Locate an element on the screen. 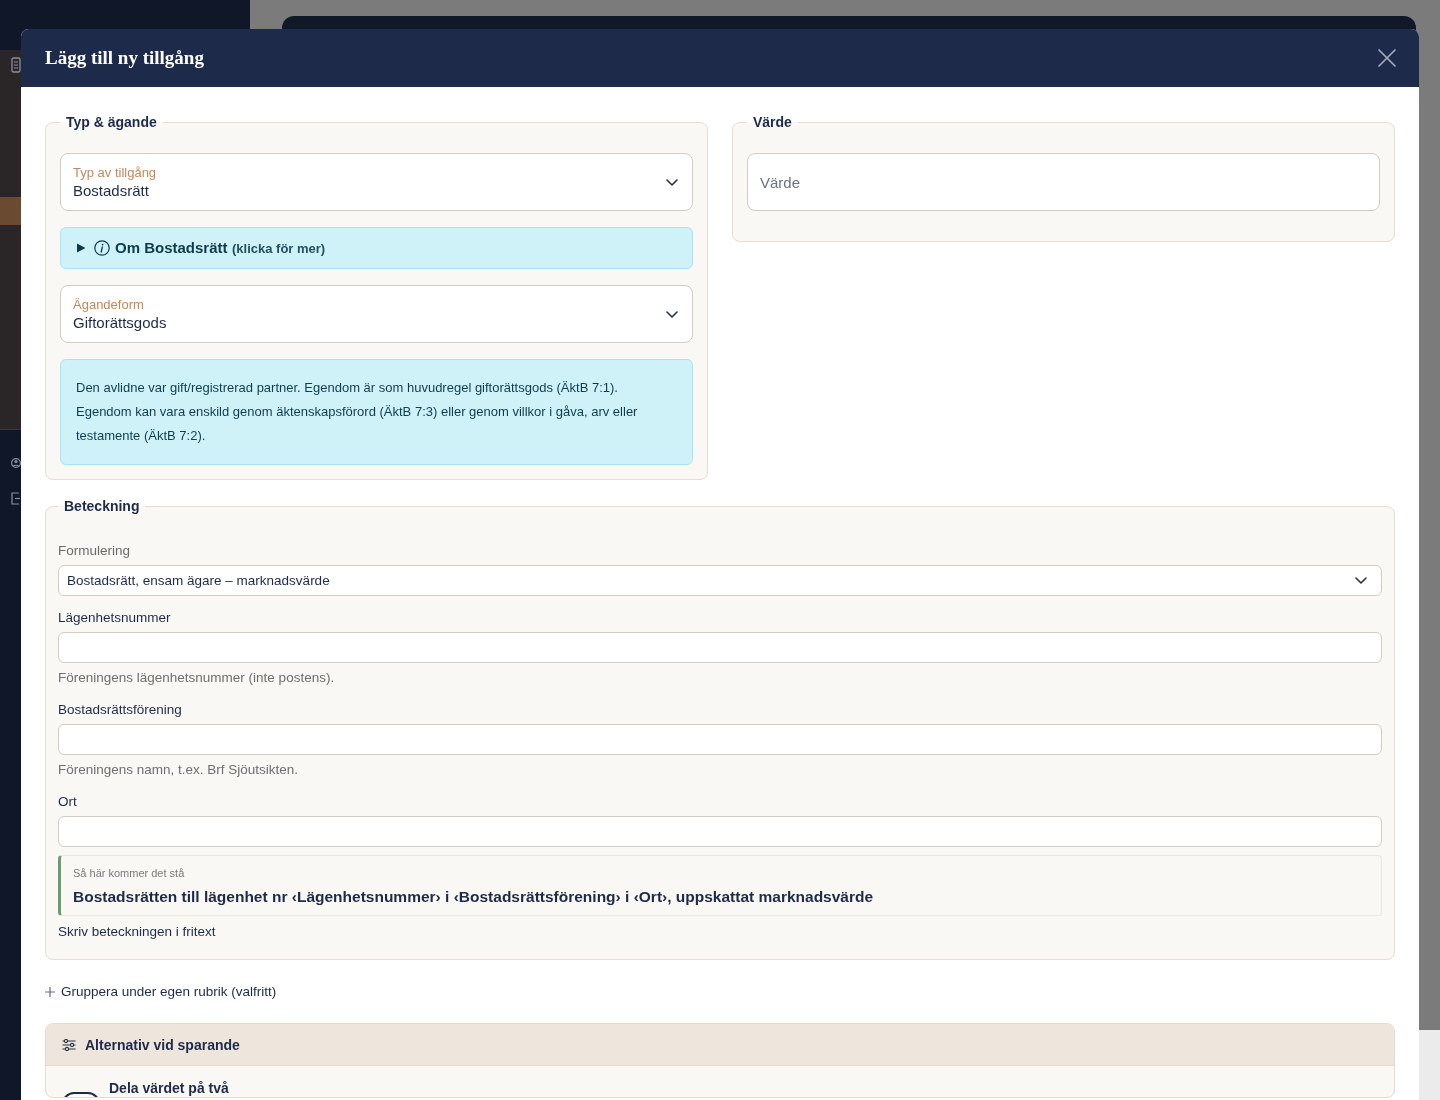 This screenshot has height=1100, width=1440. wording-select: Bostadsrätt, ensam ägare – marknadsvärde is located at coordinates (720, 580).